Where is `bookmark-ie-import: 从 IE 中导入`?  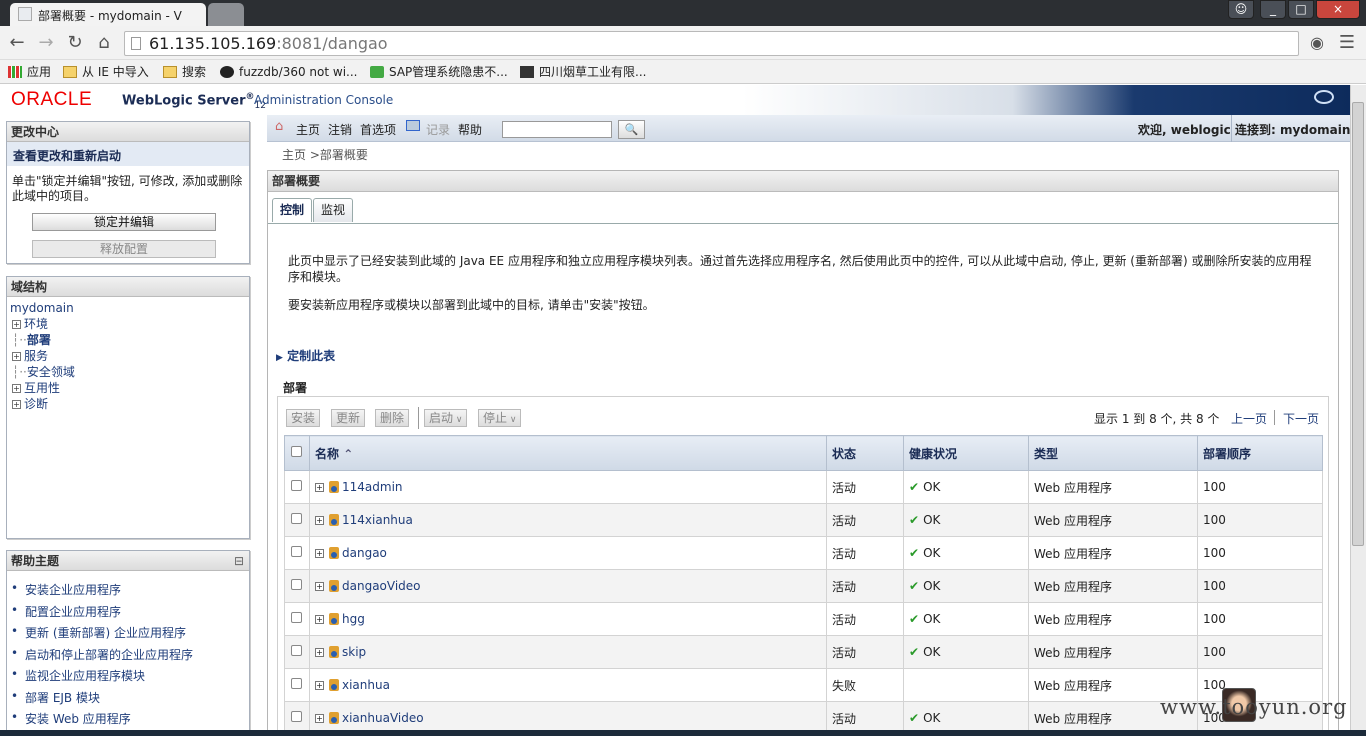 bookmark-ie-import: 从 IE 中导入 is located at coordinates (106, 72).